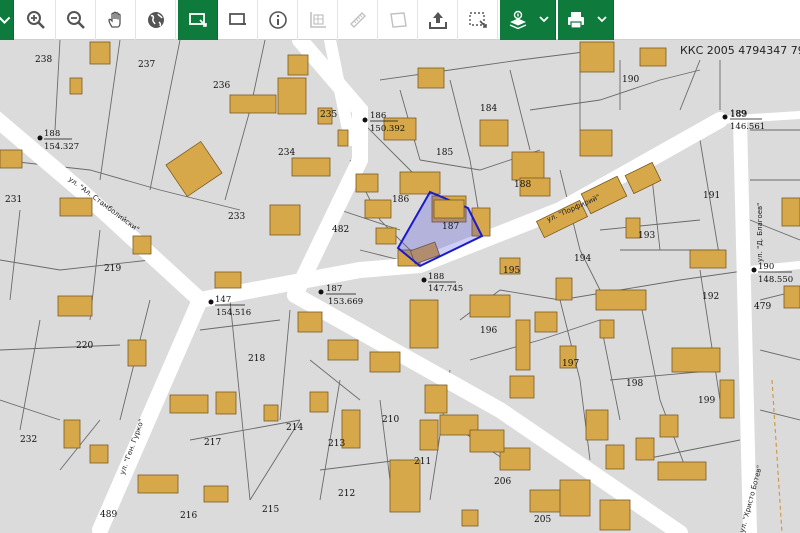 Image resolution: width=800 pixels, height=533 pixels. What do you see at coordinates (762, 307) in the screenshot?
I see `parcel-label: 479` at bounding box center [762, 307].